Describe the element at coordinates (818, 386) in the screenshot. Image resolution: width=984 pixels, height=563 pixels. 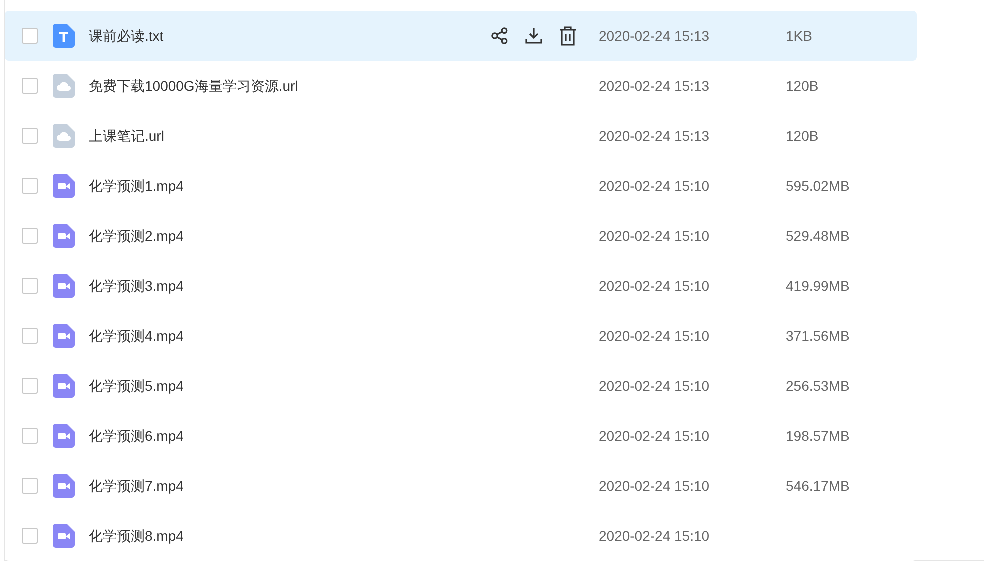
I see `file-size: 256.53MB` at that location.